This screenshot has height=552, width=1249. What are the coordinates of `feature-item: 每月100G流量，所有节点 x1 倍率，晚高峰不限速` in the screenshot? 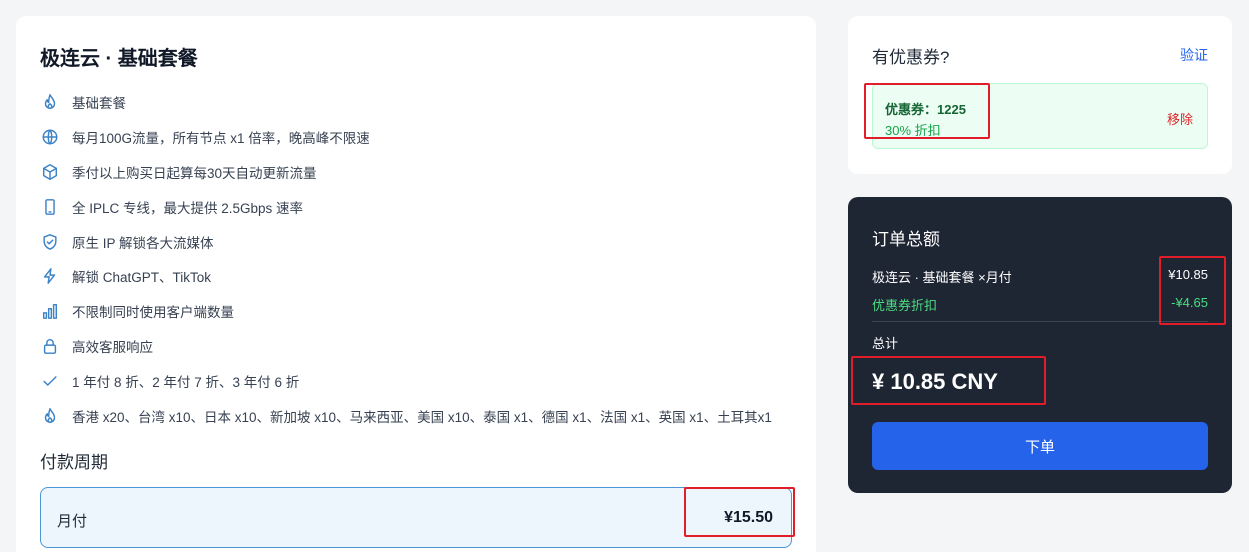 It's located at (425, 137).